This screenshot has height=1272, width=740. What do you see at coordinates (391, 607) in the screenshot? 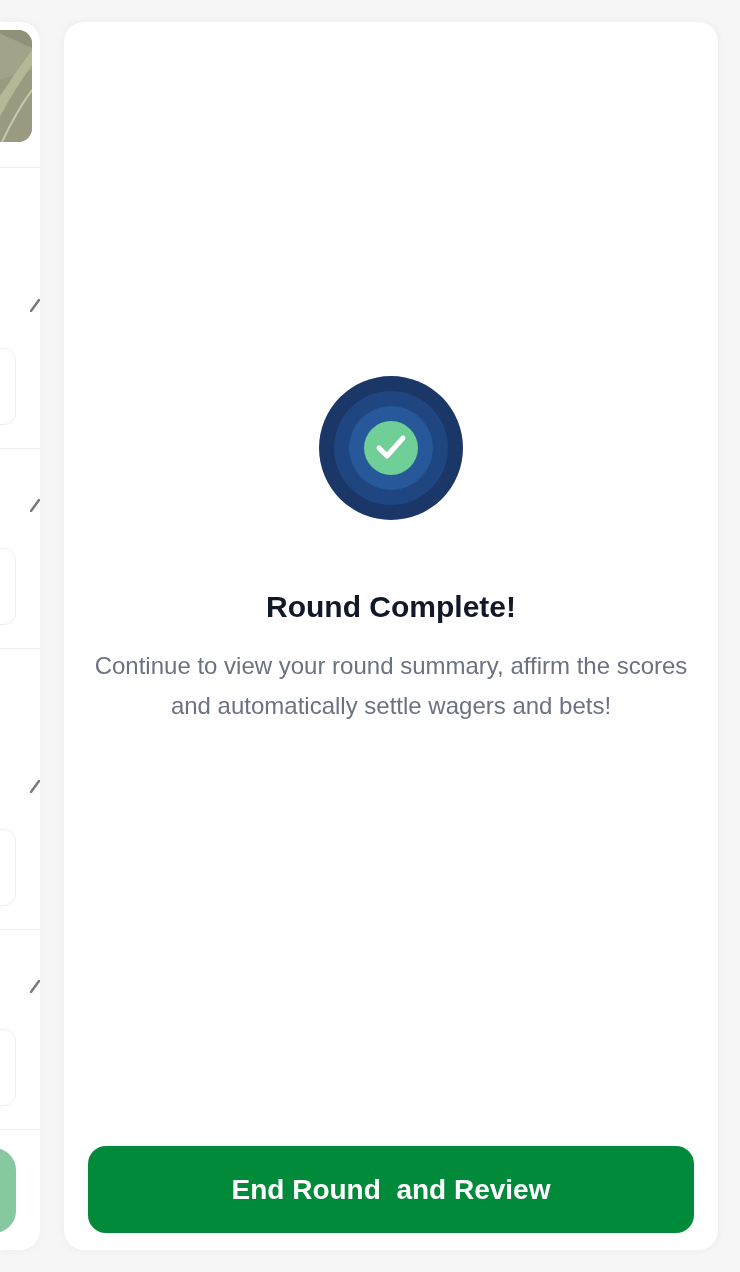
I see `dialog-title: Round Complete!` at bounding box center [391, 607].